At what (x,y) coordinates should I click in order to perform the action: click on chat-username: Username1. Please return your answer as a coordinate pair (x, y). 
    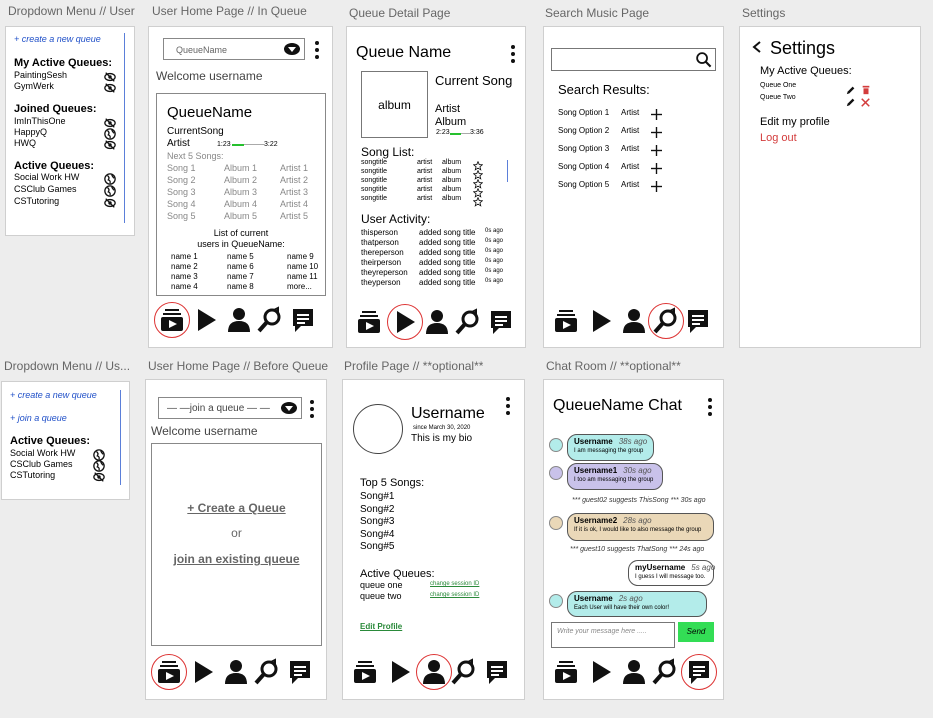
    Looking at the image, I should click on (595, 470).